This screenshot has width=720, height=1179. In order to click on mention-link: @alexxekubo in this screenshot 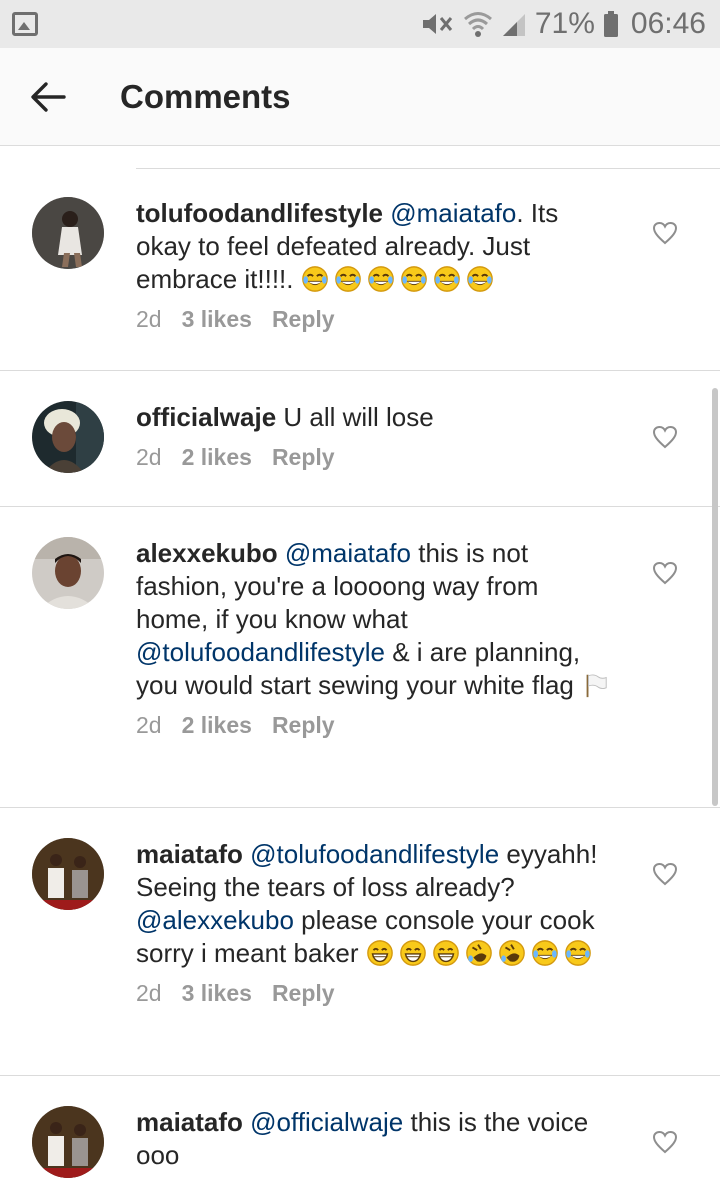, I will do `click(215, 920)`.